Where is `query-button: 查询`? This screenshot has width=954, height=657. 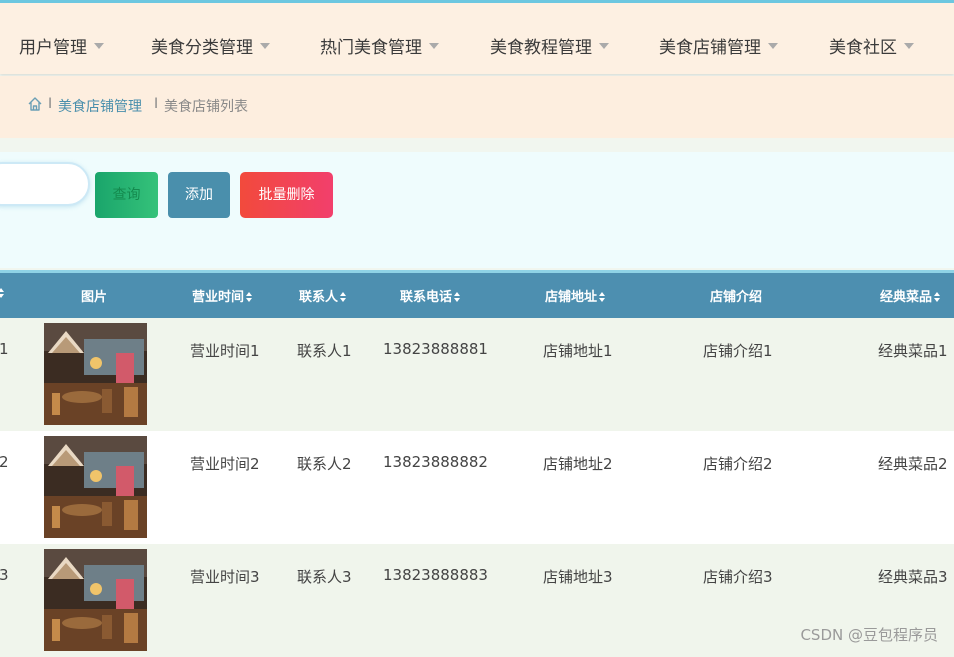 query-button: 查询 is located at coordinates (126, 195).